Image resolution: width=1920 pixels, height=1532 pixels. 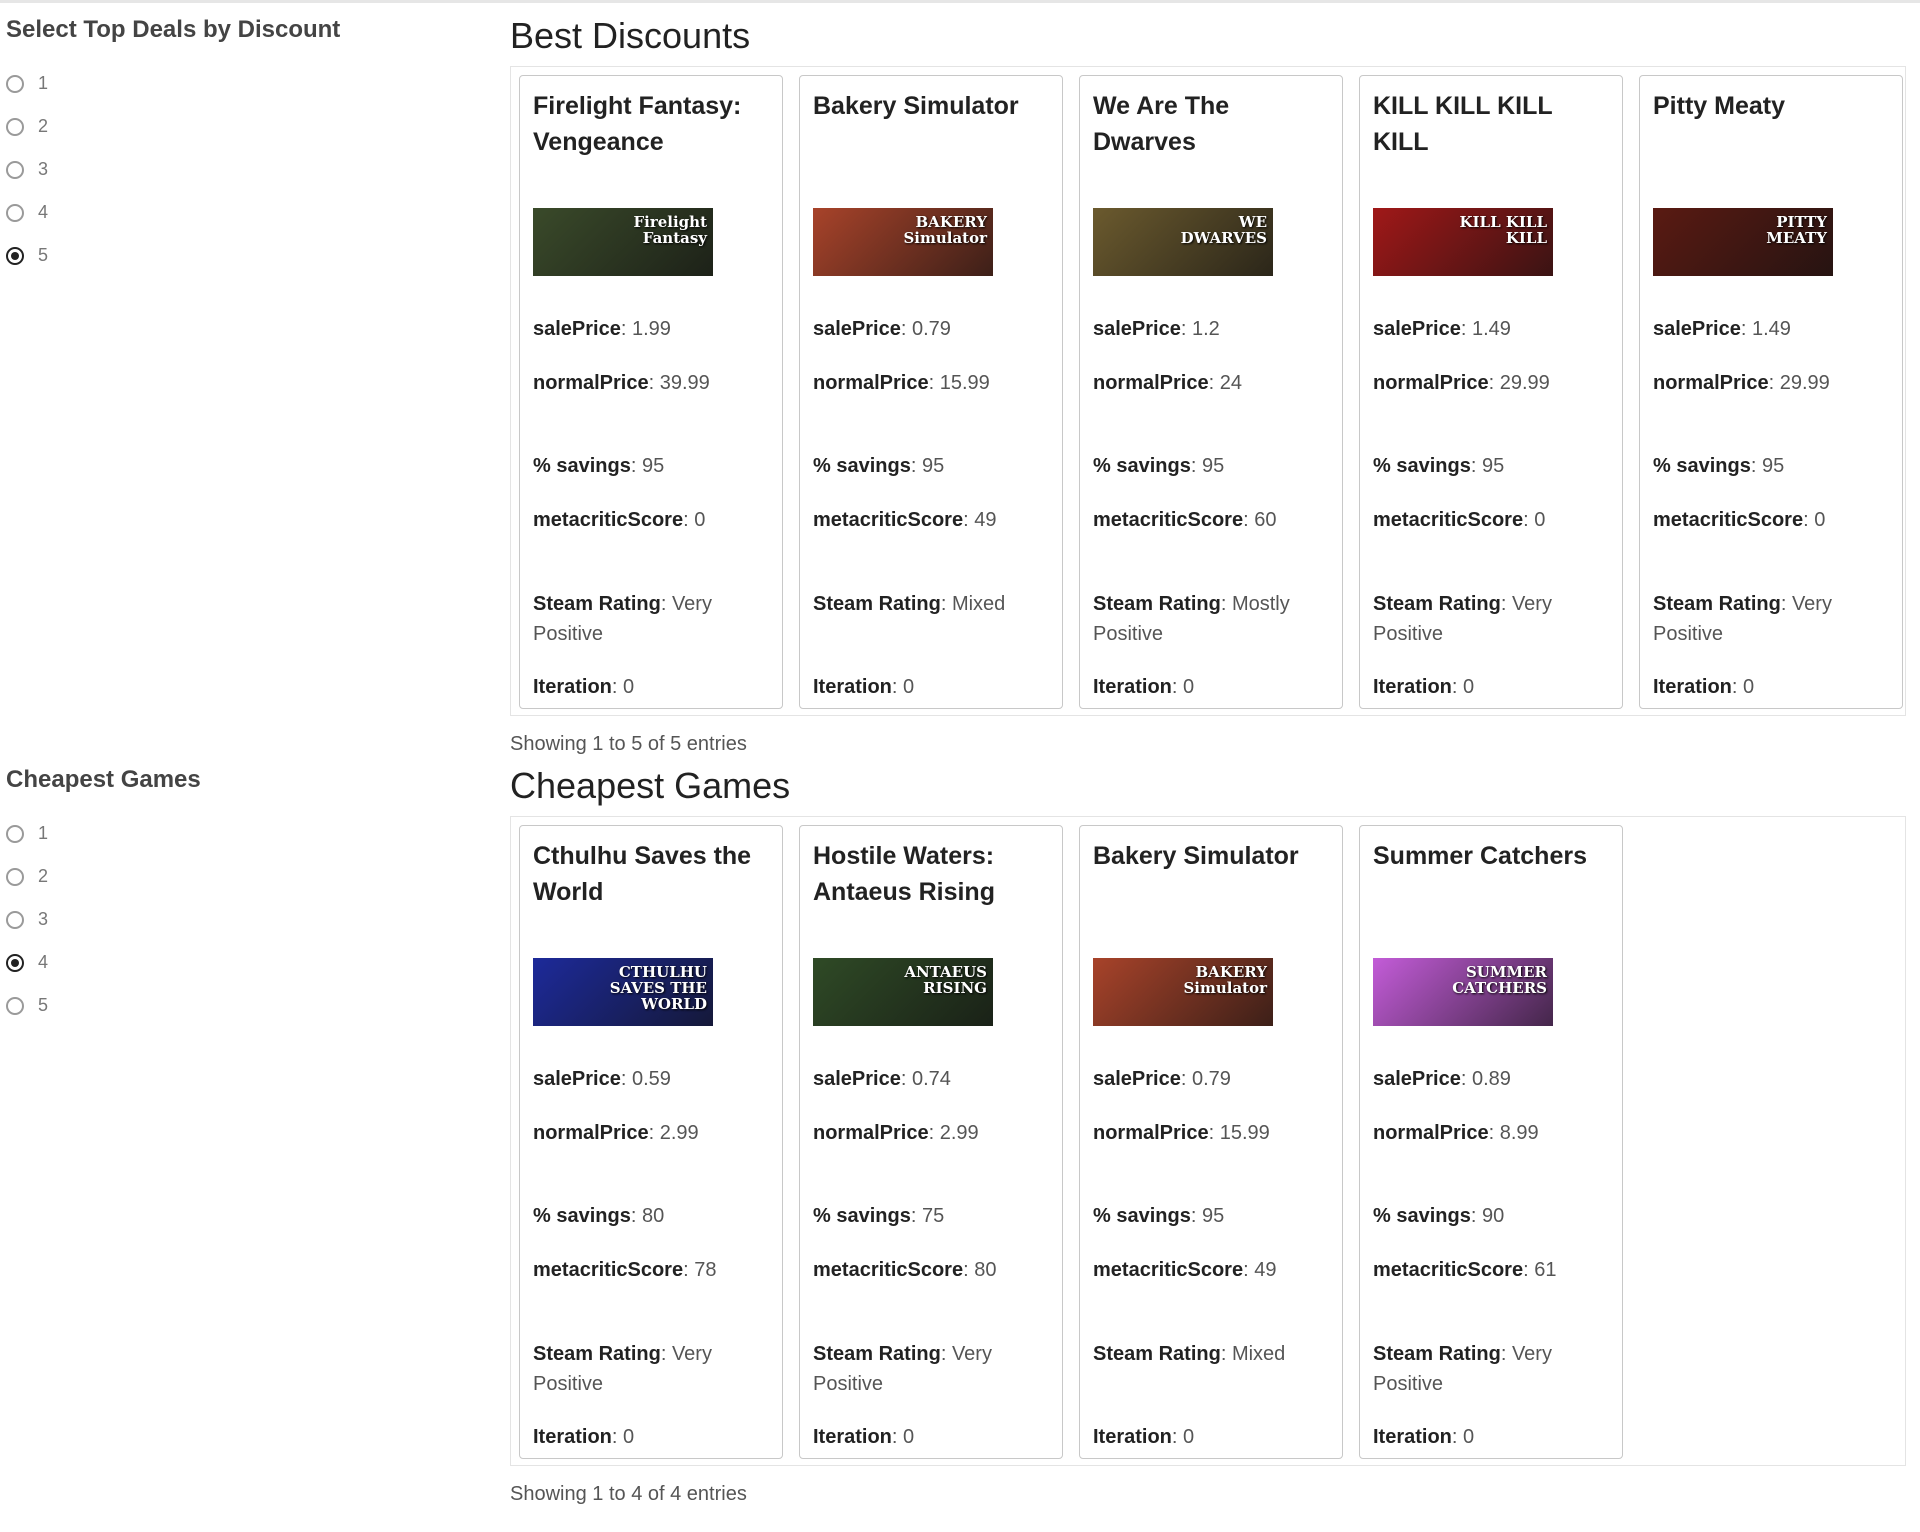 I want to click on normal-price-value: 15.99, so click(x=1244, y=1133).